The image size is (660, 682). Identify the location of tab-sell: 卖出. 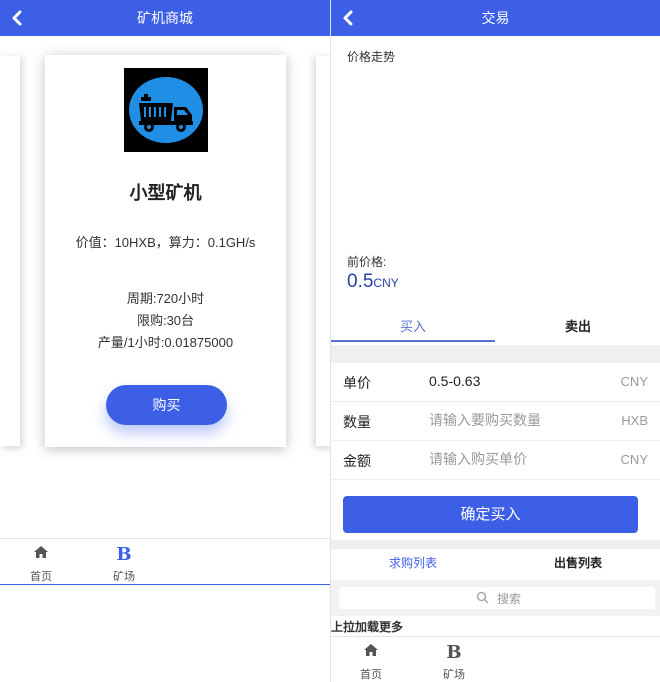
(578, 327).